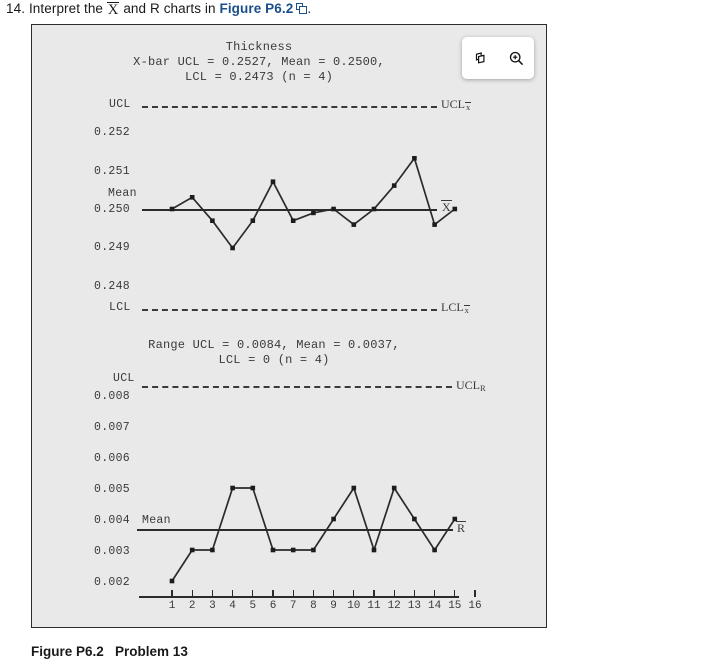 This screenshot has width=705, height=672. Describe the element at coordinates (313, 534) in the screenshot. I see `range-series-plot` at that location.